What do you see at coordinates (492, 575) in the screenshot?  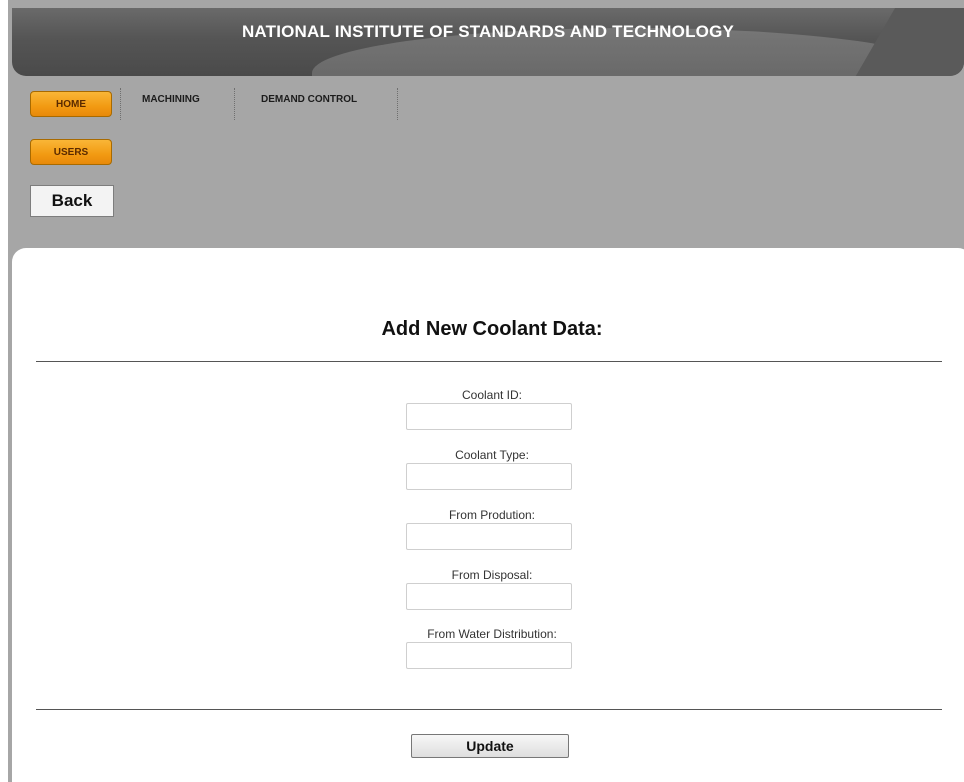 I see `from-disposal-label: From Disposal:` at bounding box center [492, 575].